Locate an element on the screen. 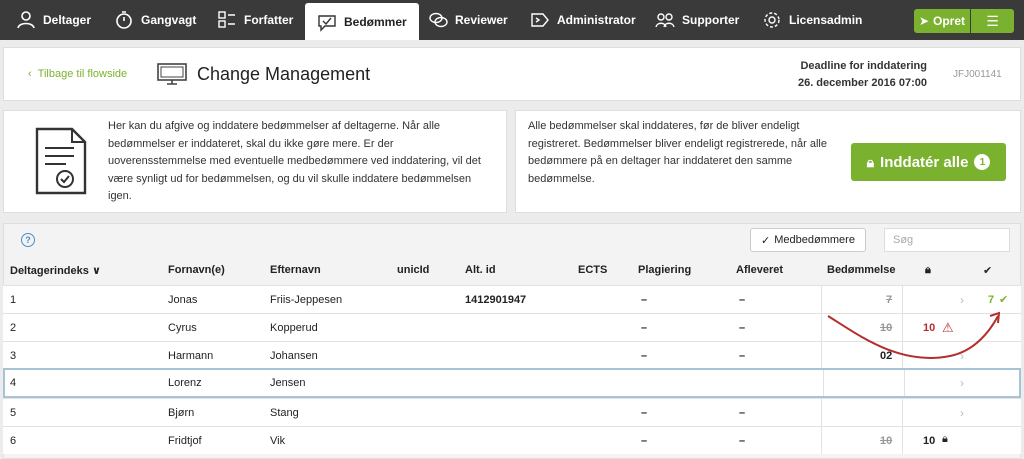 This screenshot has width=1024, height=459. cell-grade: 7 is located at coordinates (889, 300).